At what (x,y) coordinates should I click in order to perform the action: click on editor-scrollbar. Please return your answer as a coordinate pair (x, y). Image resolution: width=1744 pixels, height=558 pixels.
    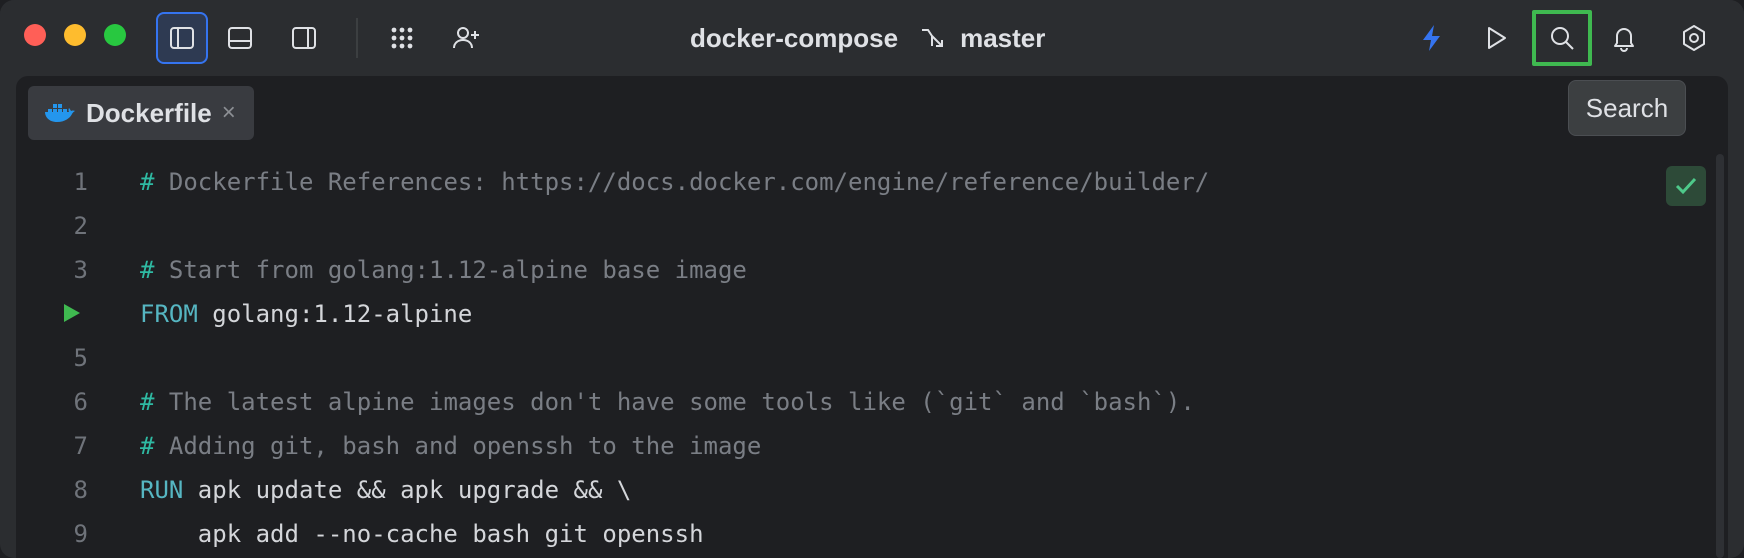
    Looking at the image, I should click on (1720, 356).